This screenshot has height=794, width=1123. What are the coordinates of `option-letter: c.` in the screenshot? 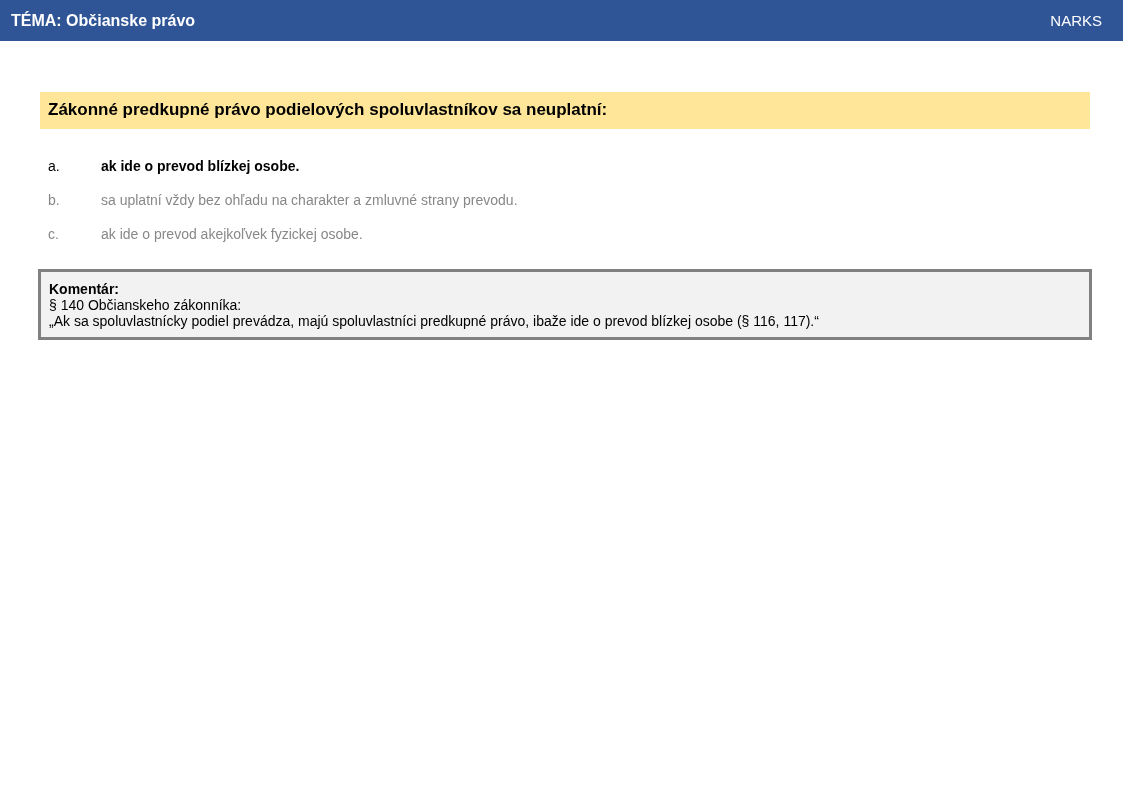 It's located at (54, 234).